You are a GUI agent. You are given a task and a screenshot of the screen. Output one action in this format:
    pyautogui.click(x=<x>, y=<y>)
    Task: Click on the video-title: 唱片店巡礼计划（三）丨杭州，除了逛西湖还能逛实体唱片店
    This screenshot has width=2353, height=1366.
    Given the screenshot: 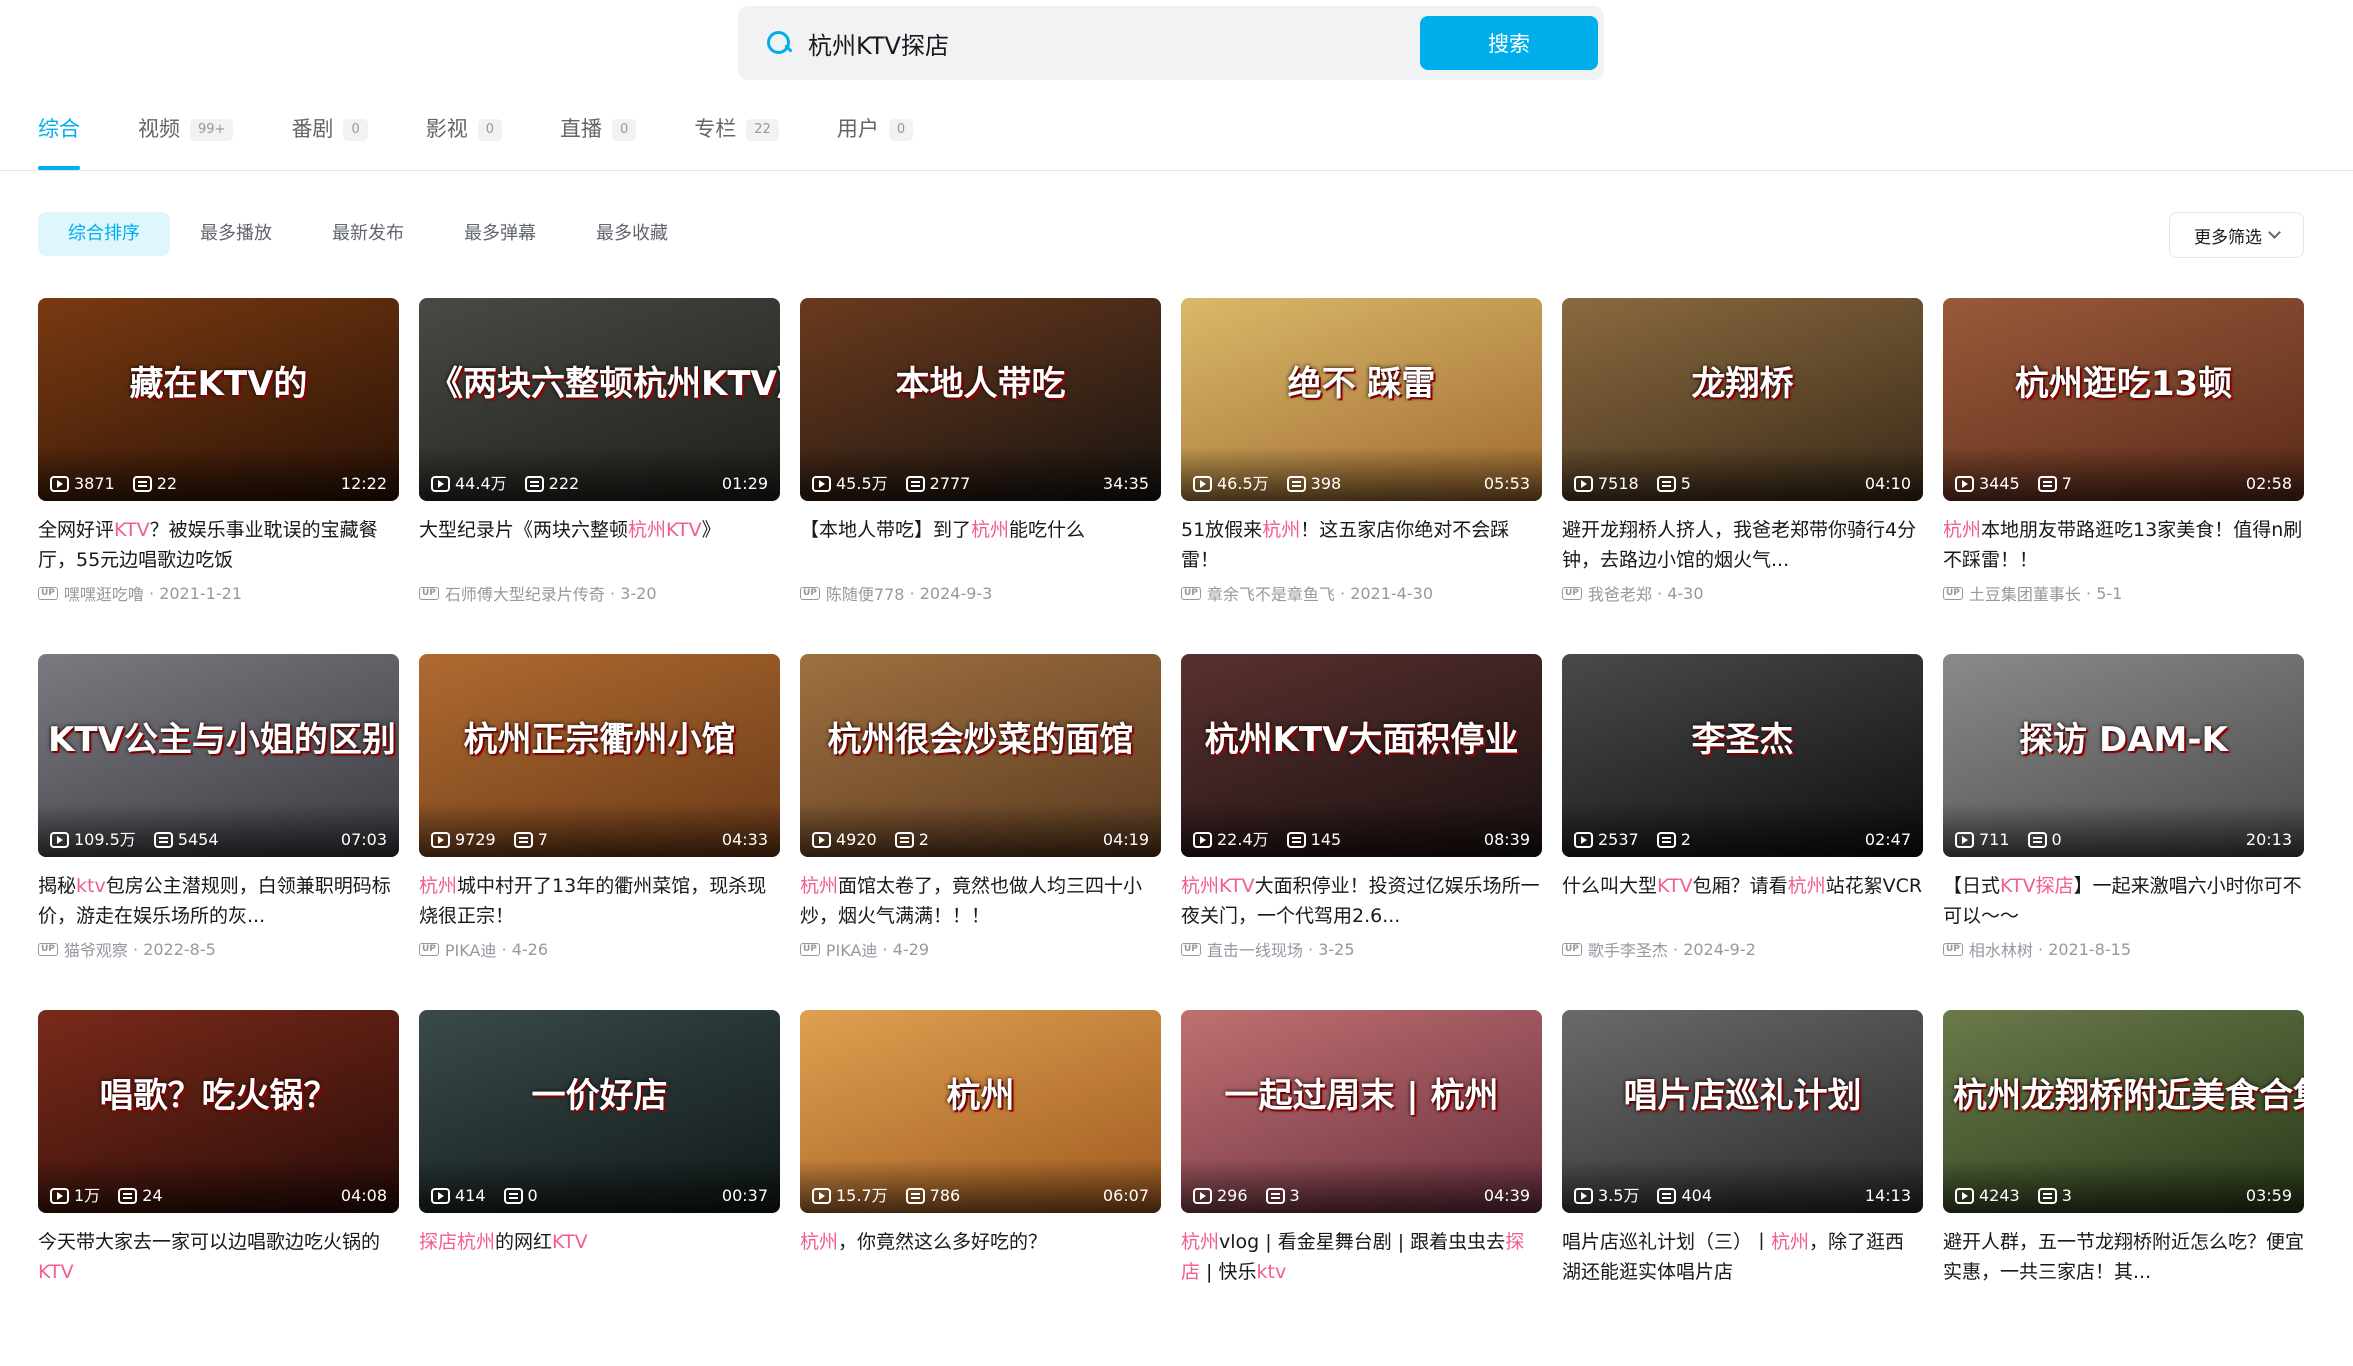 What is the action you would take?
    pyautogui.click(x=1742, y=1257)
    